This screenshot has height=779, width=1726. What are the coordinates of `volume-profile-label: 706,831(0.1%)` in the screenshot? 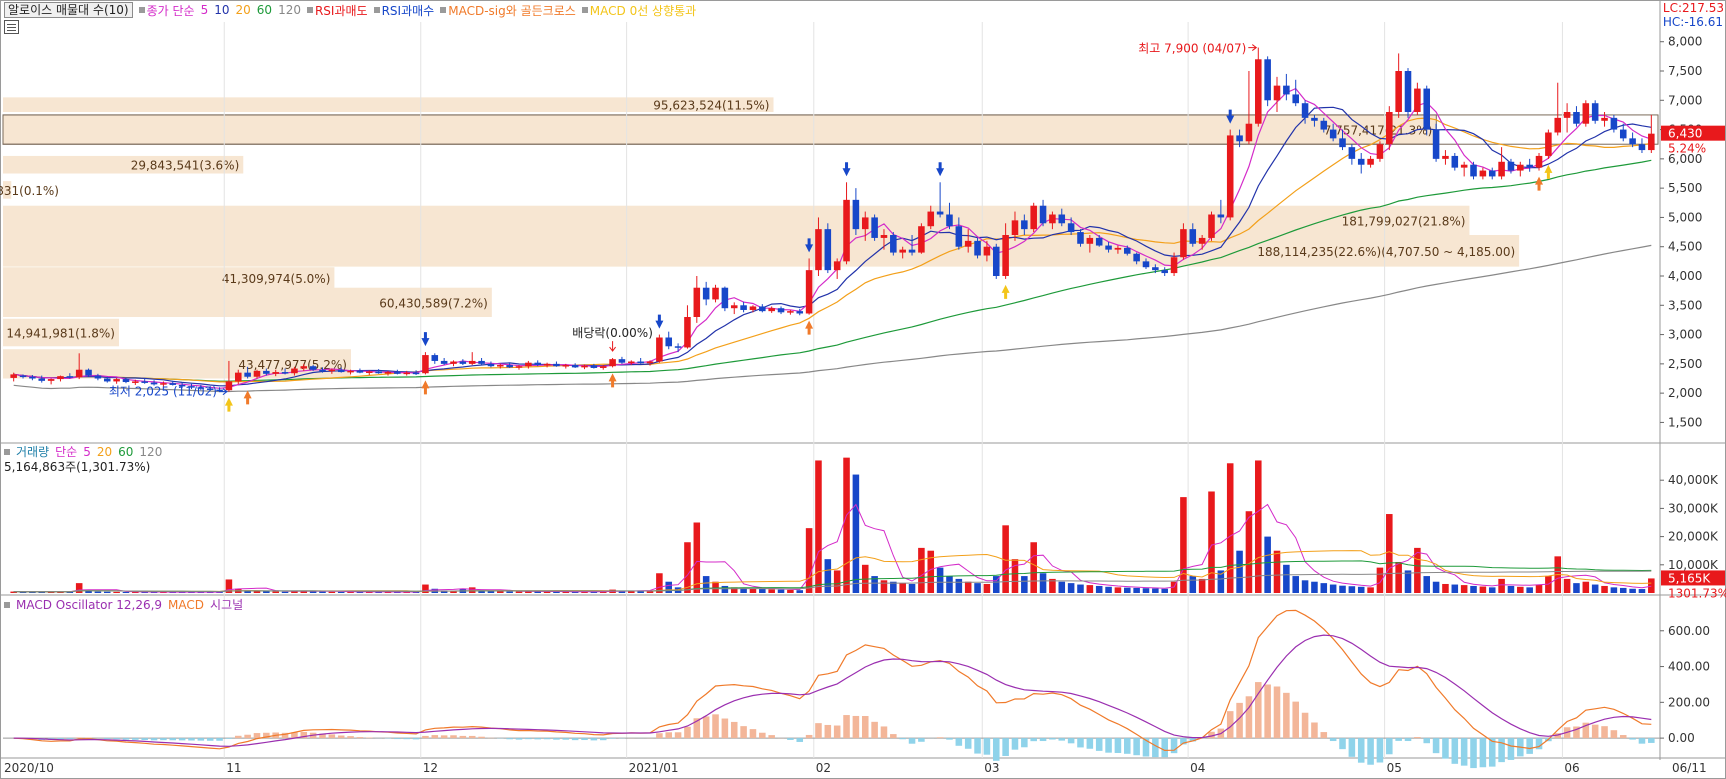 It's located at (29, 191).